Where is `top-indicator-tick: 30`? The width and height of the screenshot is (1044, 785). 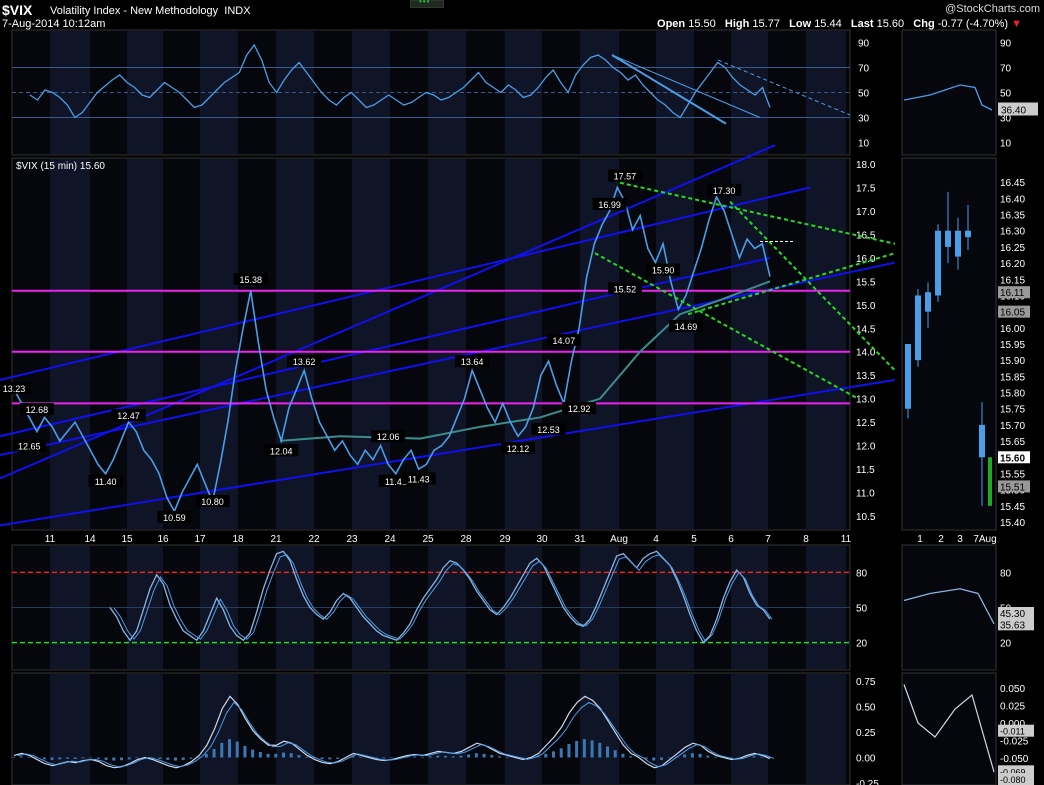 top-indicator-tick: 30 is located at coordinates (864, 119).